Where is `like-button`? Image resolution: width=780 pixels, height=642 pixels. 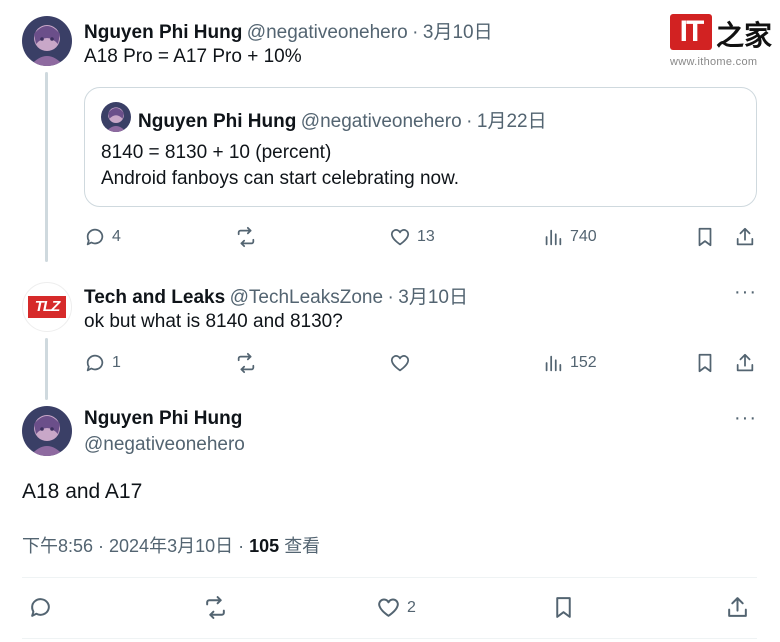 like-button is located at coordinates (403, 363).